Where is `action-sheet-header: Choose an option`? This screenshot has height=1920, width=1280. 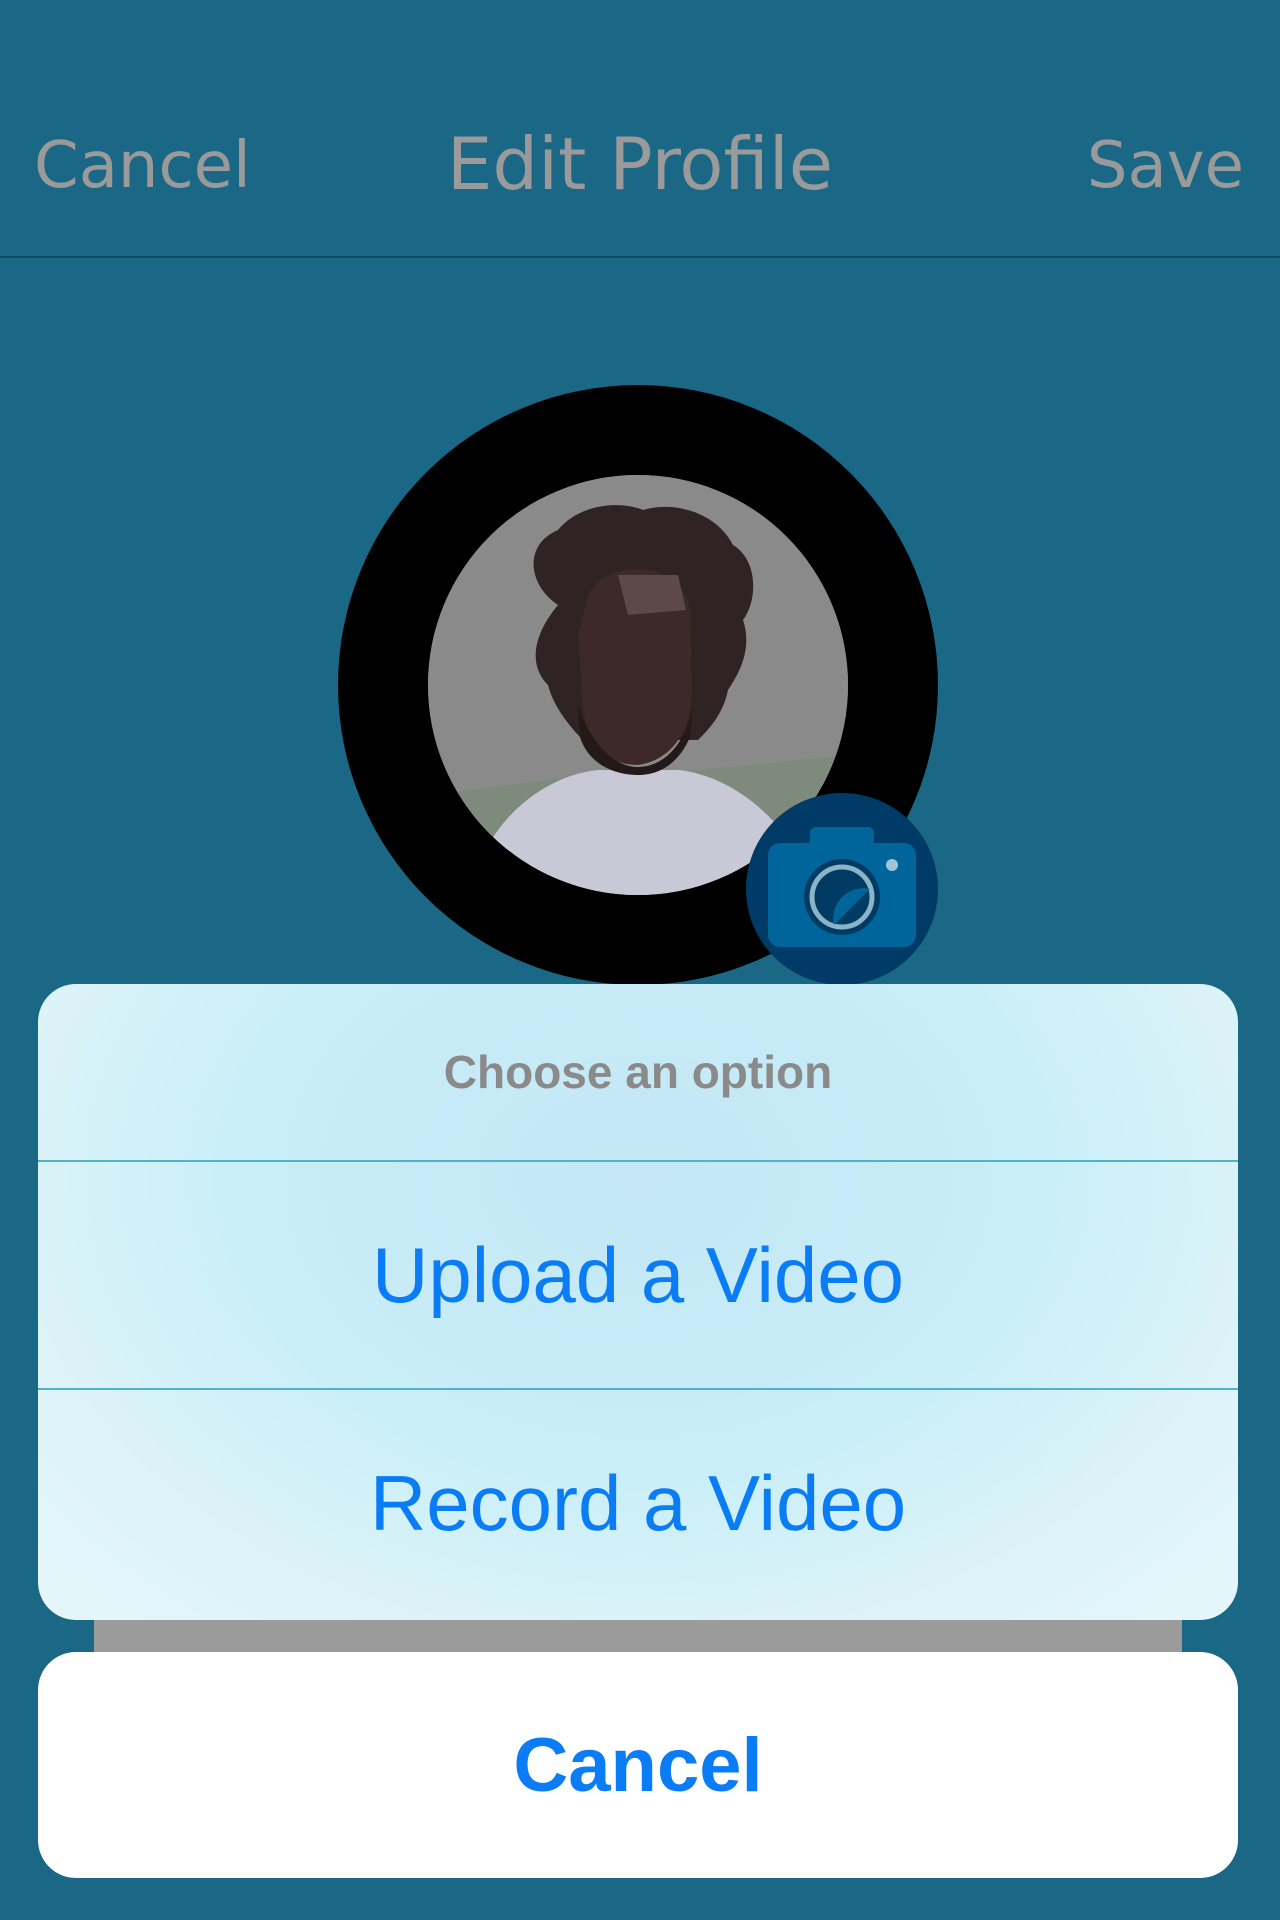 action-sheet-header: Choose an option is located at coordinates (638, 1072).